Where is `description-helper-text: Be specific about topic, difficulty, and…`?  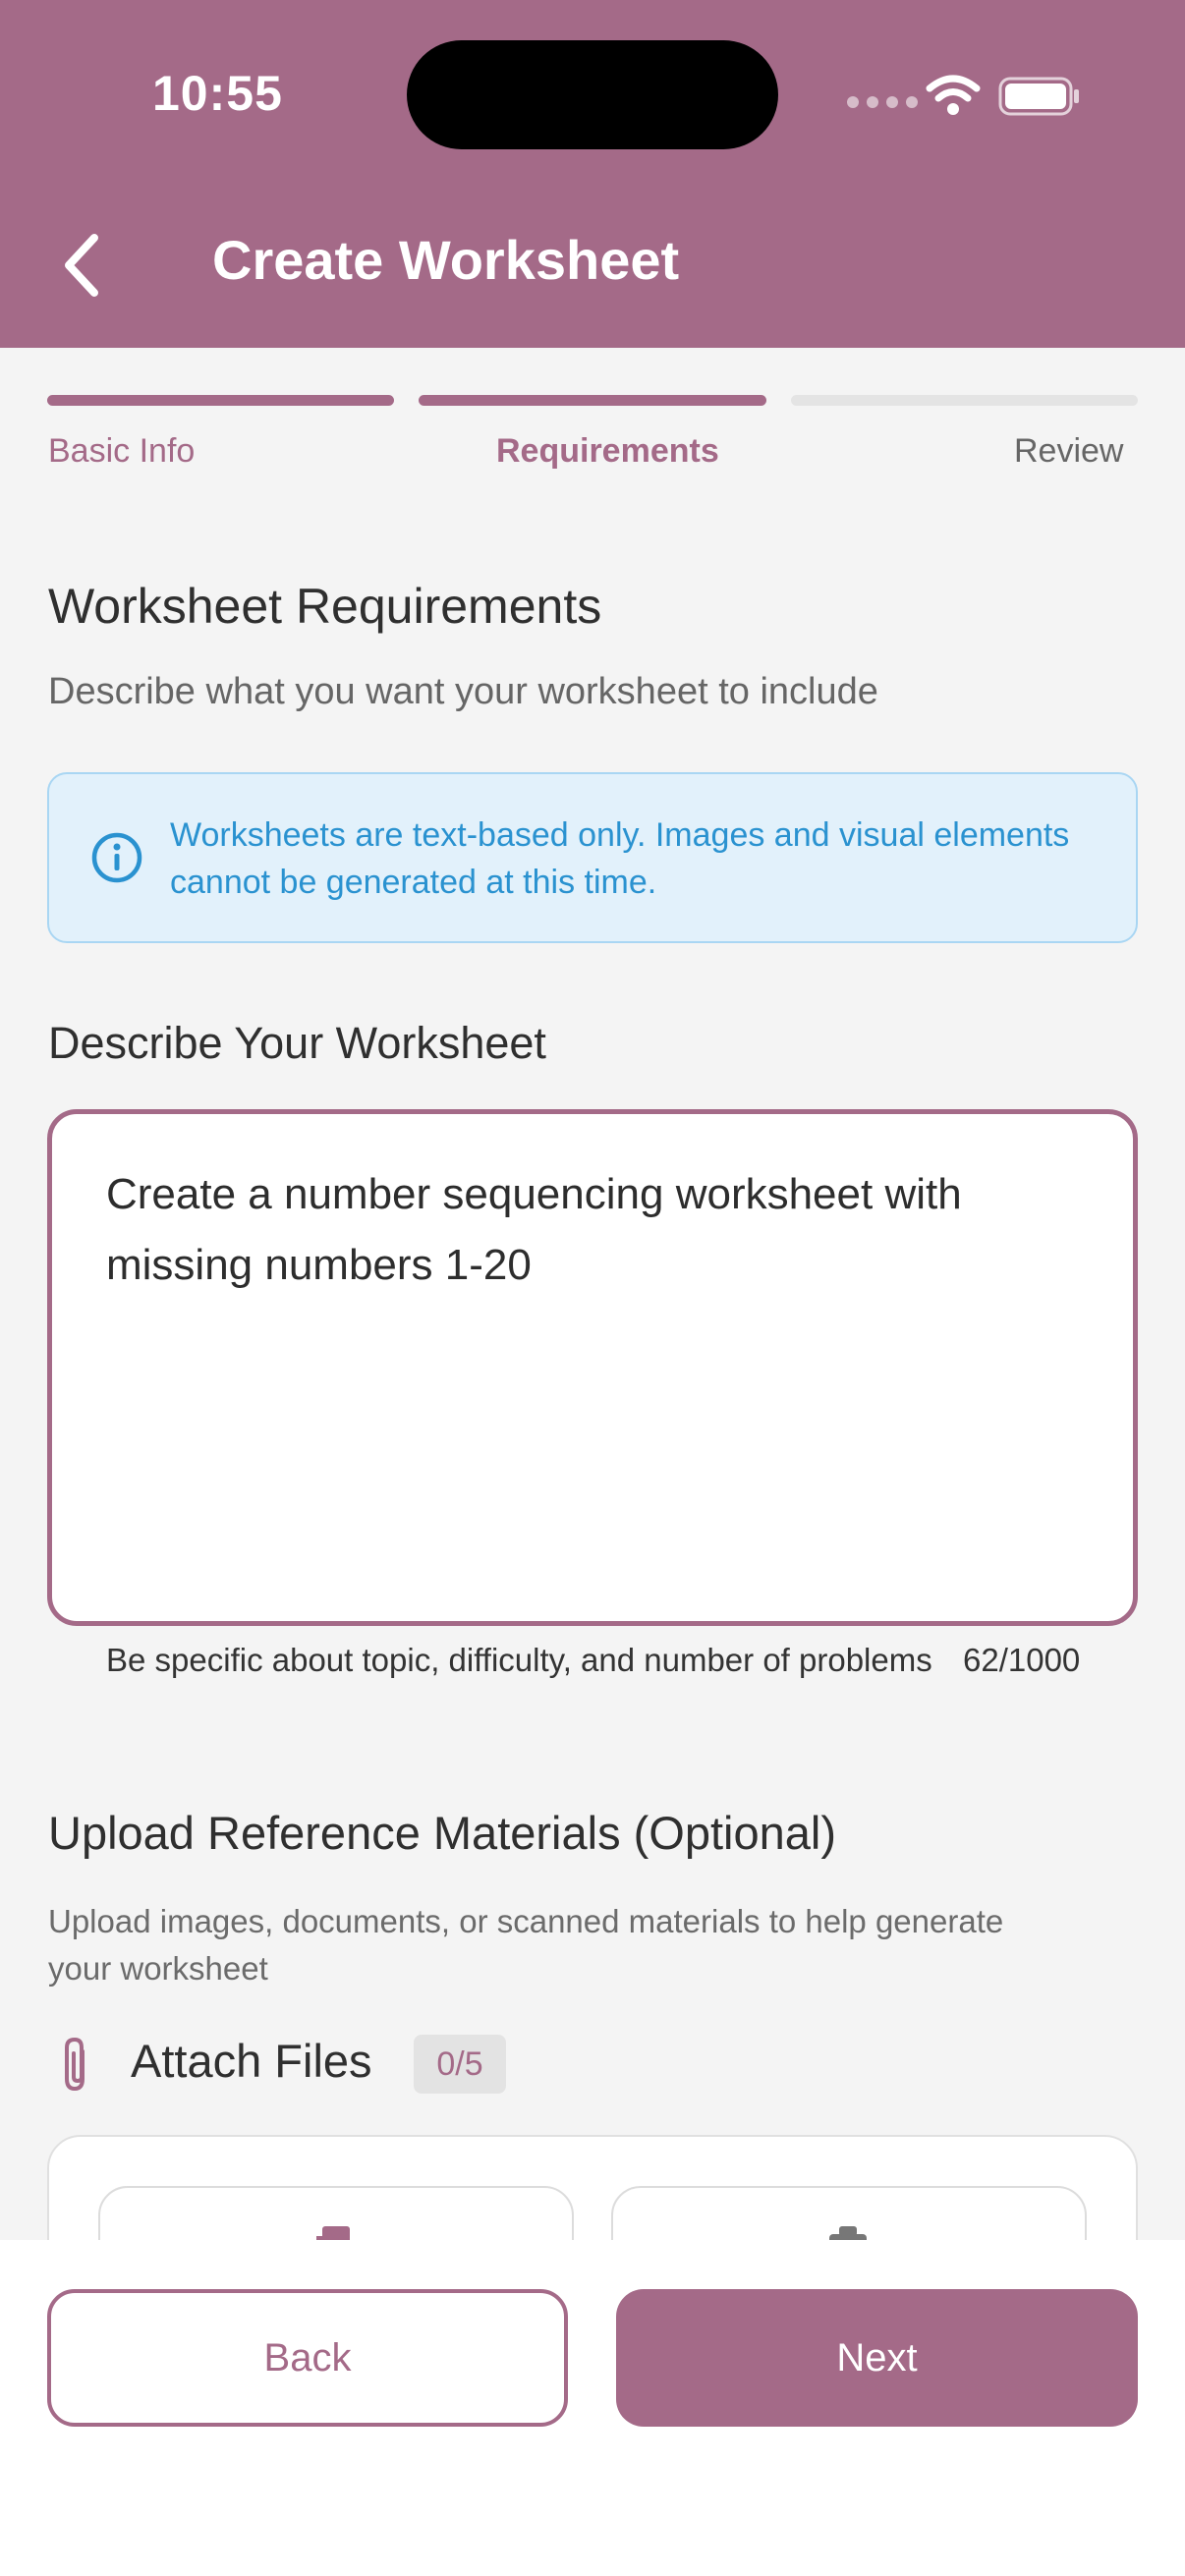
description-helper-text: Be specific about topic, difficulty, and… is located at coordinates (519, 1660).